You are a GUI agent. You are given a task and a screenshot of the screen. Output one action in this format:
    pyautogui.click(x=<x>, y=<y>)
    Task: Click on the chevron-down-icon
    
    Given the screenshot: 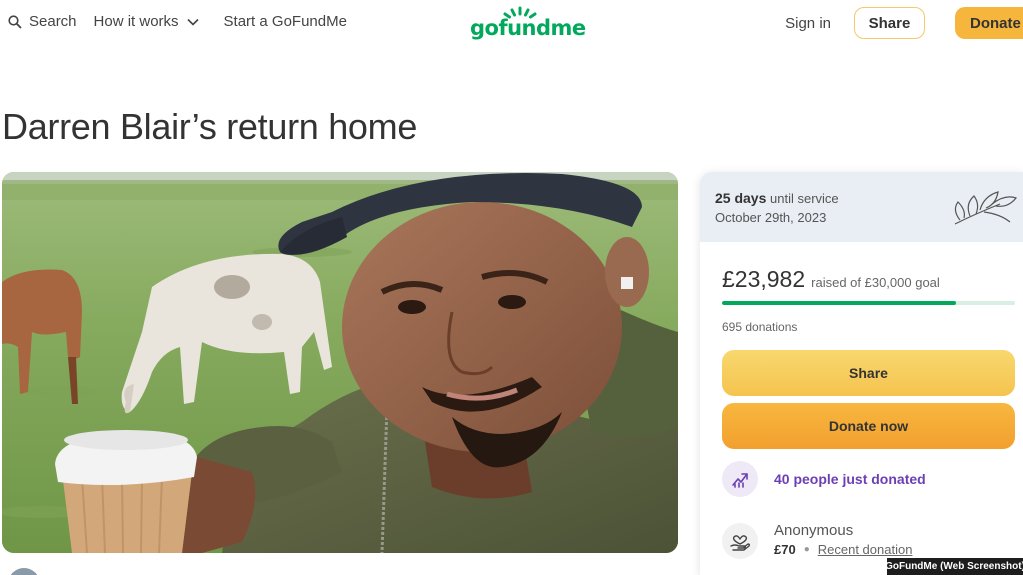 What is the action you would take?
    pyautogui.click(x=192, y=22)
    